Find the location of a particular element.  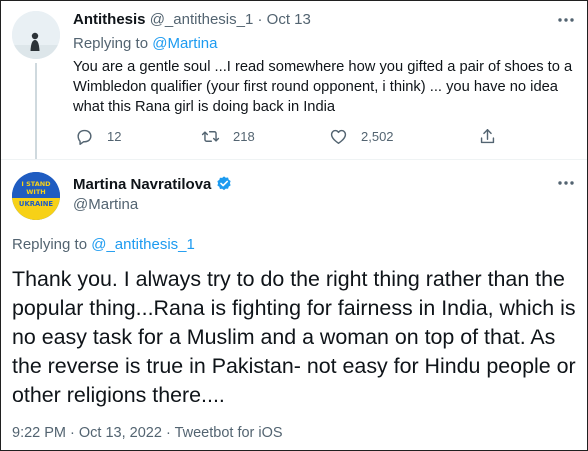

retweet-action: 218 is located at coordinates (228, 136).